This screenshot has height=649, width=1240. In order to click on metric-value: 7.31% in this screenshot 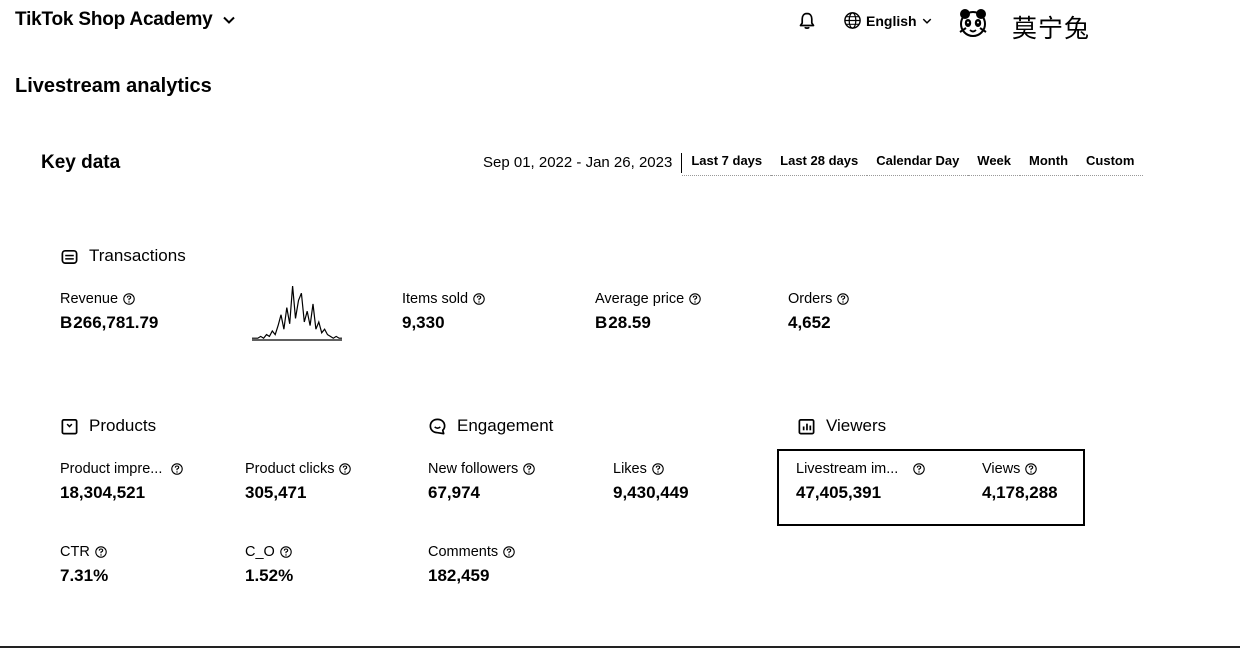, I will do `click(84, 575)`.